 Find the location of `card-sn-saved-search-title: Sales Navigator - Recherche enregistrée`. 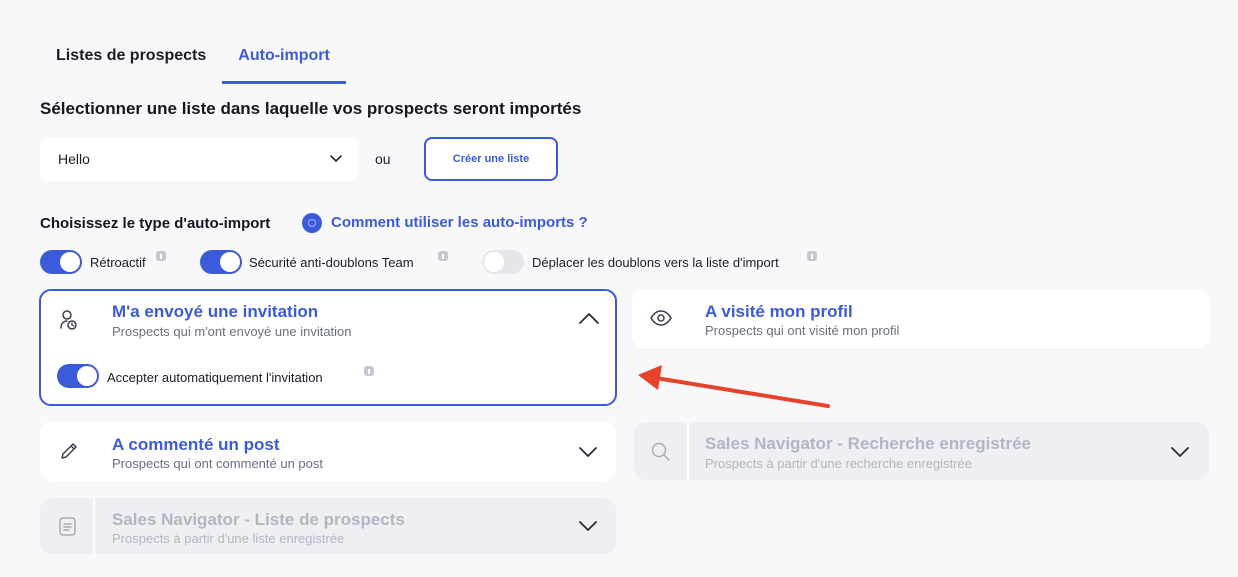

card-sn-saved-search-title: Sales Navigator - Recherche enregistrée is located at coordinates (868, 443).